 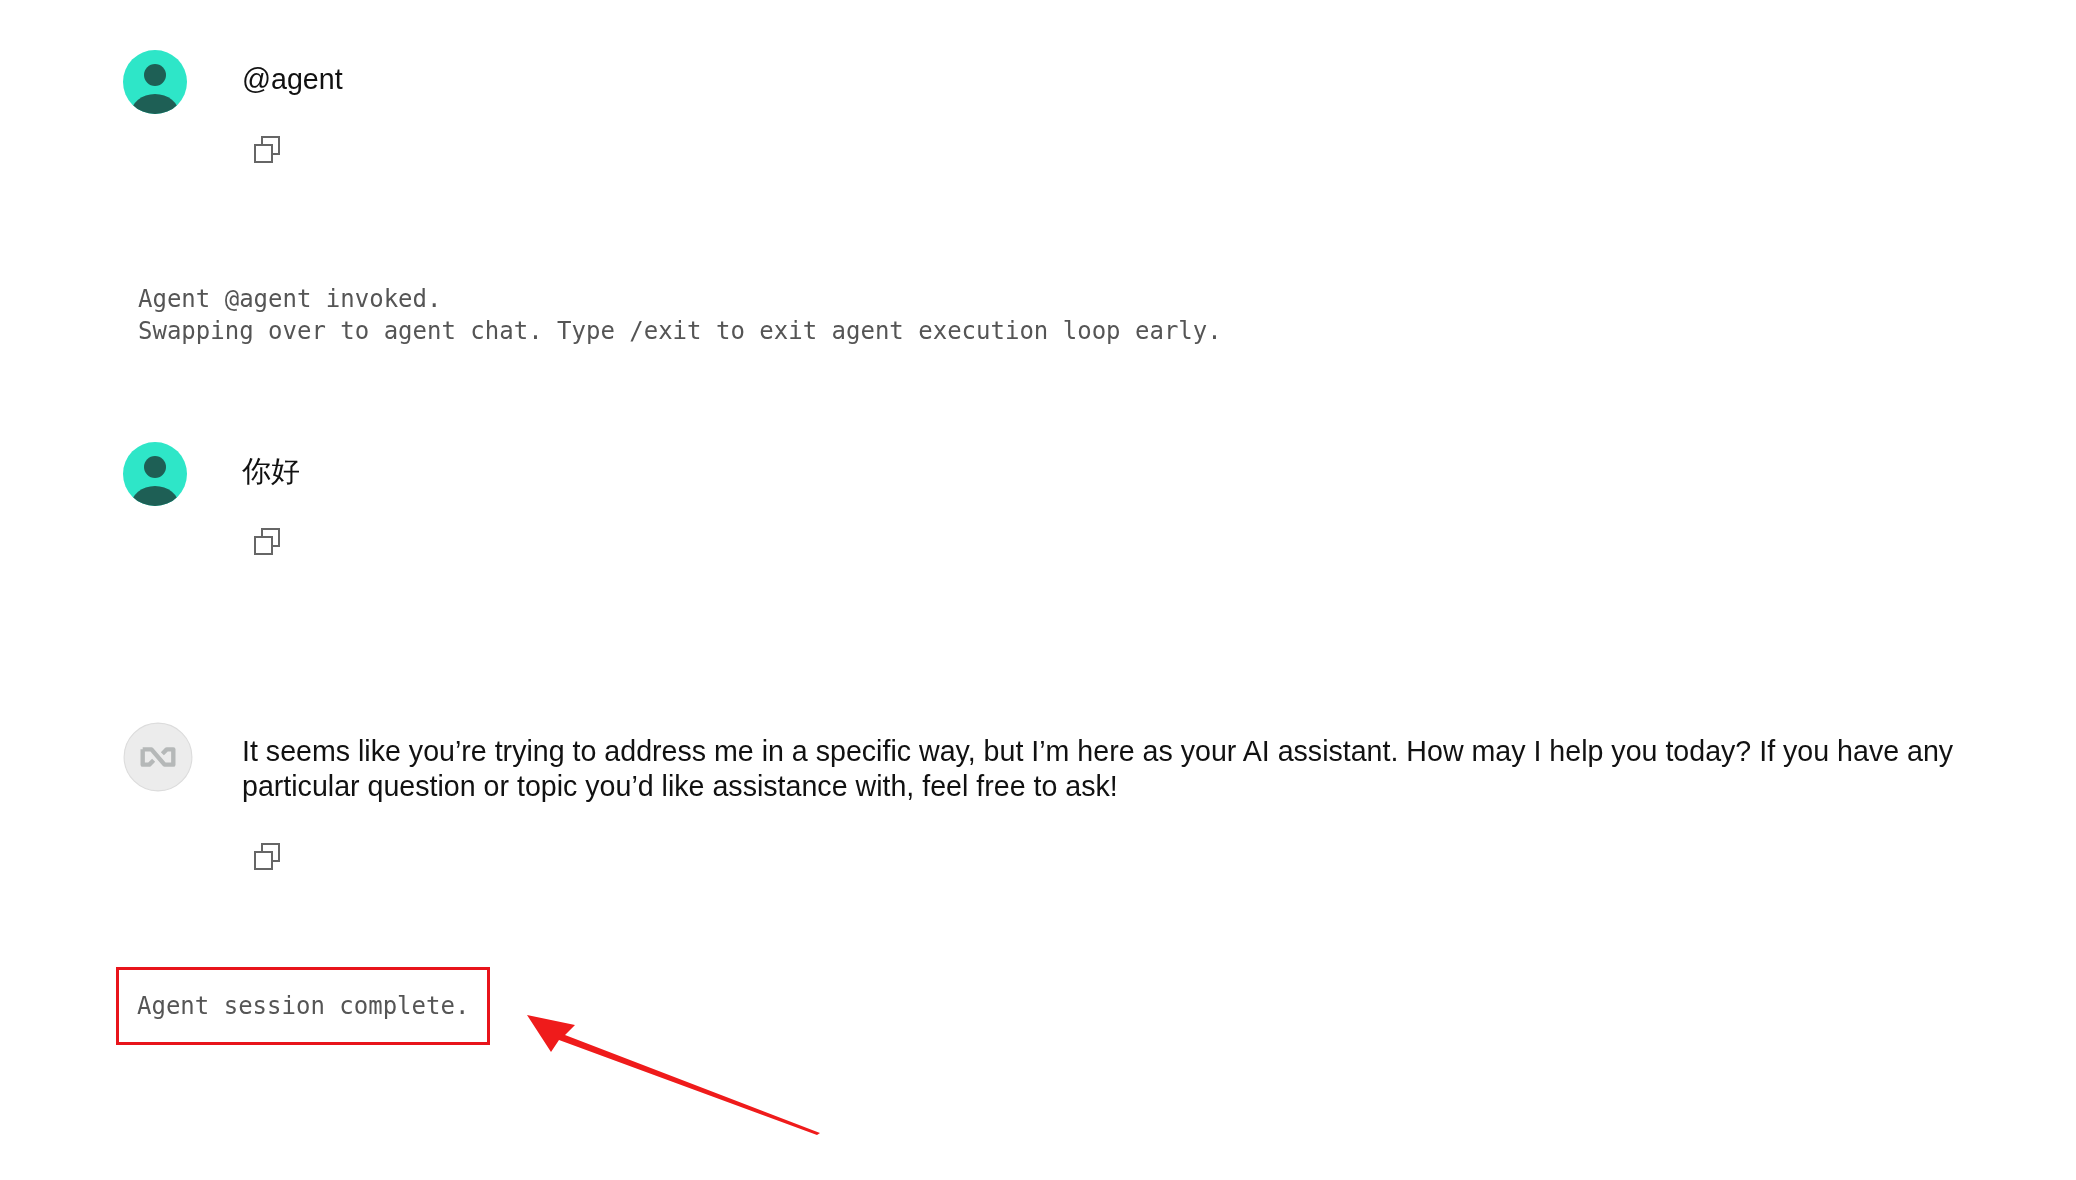 I want to click on system-message: Agent @agent invoked., so click(x=290, y=299).